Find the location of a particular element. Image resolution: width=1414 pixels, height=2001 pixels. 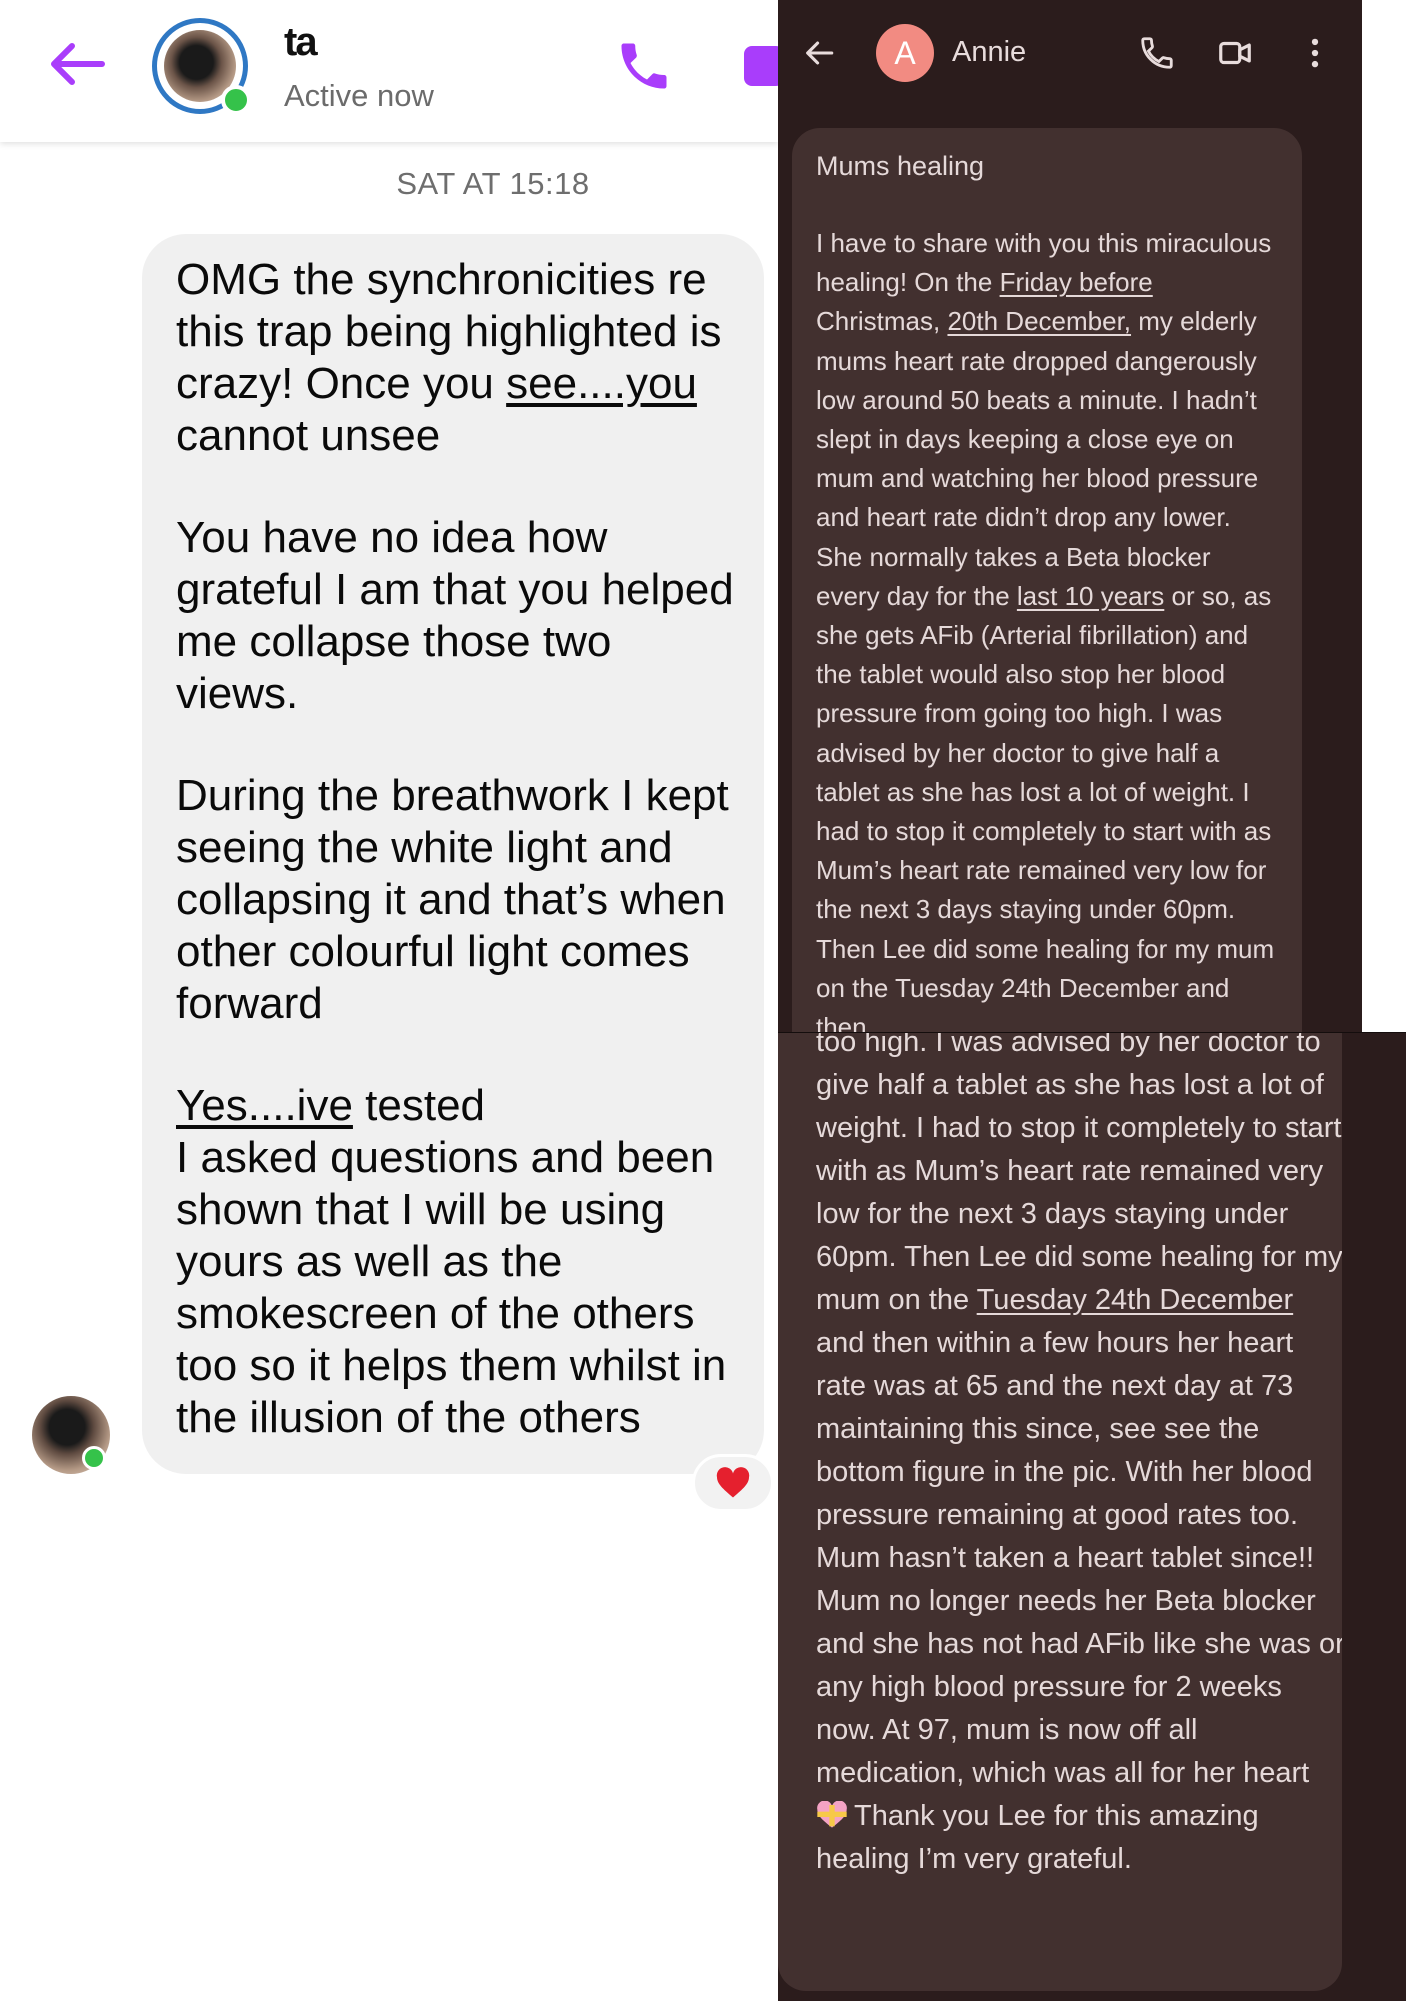

message-title: Mums healing is located at coordinates (900, 166).